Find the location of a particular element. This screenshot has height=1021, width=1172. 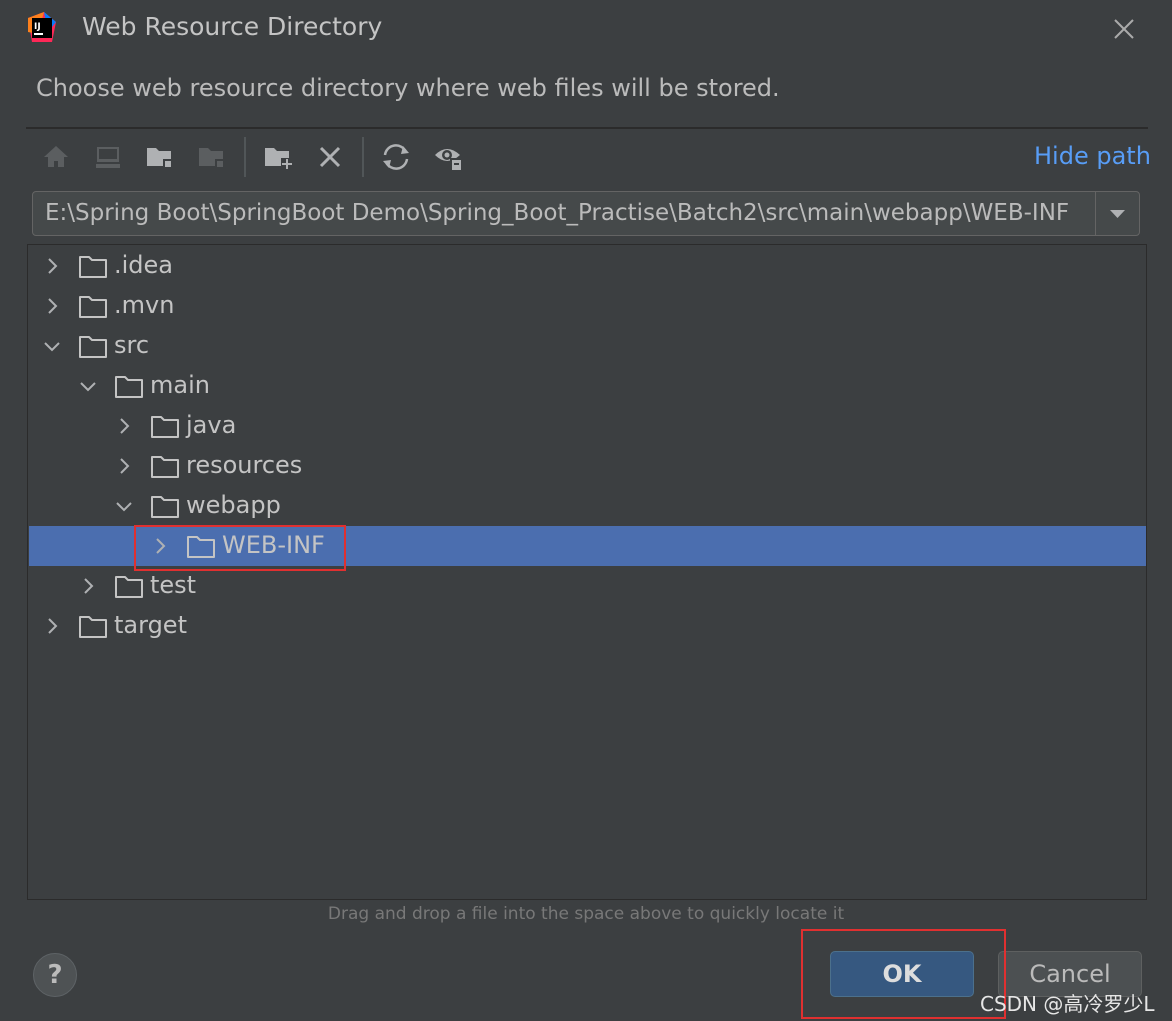

tree-row-label: main is located at coordinates (180, 385).